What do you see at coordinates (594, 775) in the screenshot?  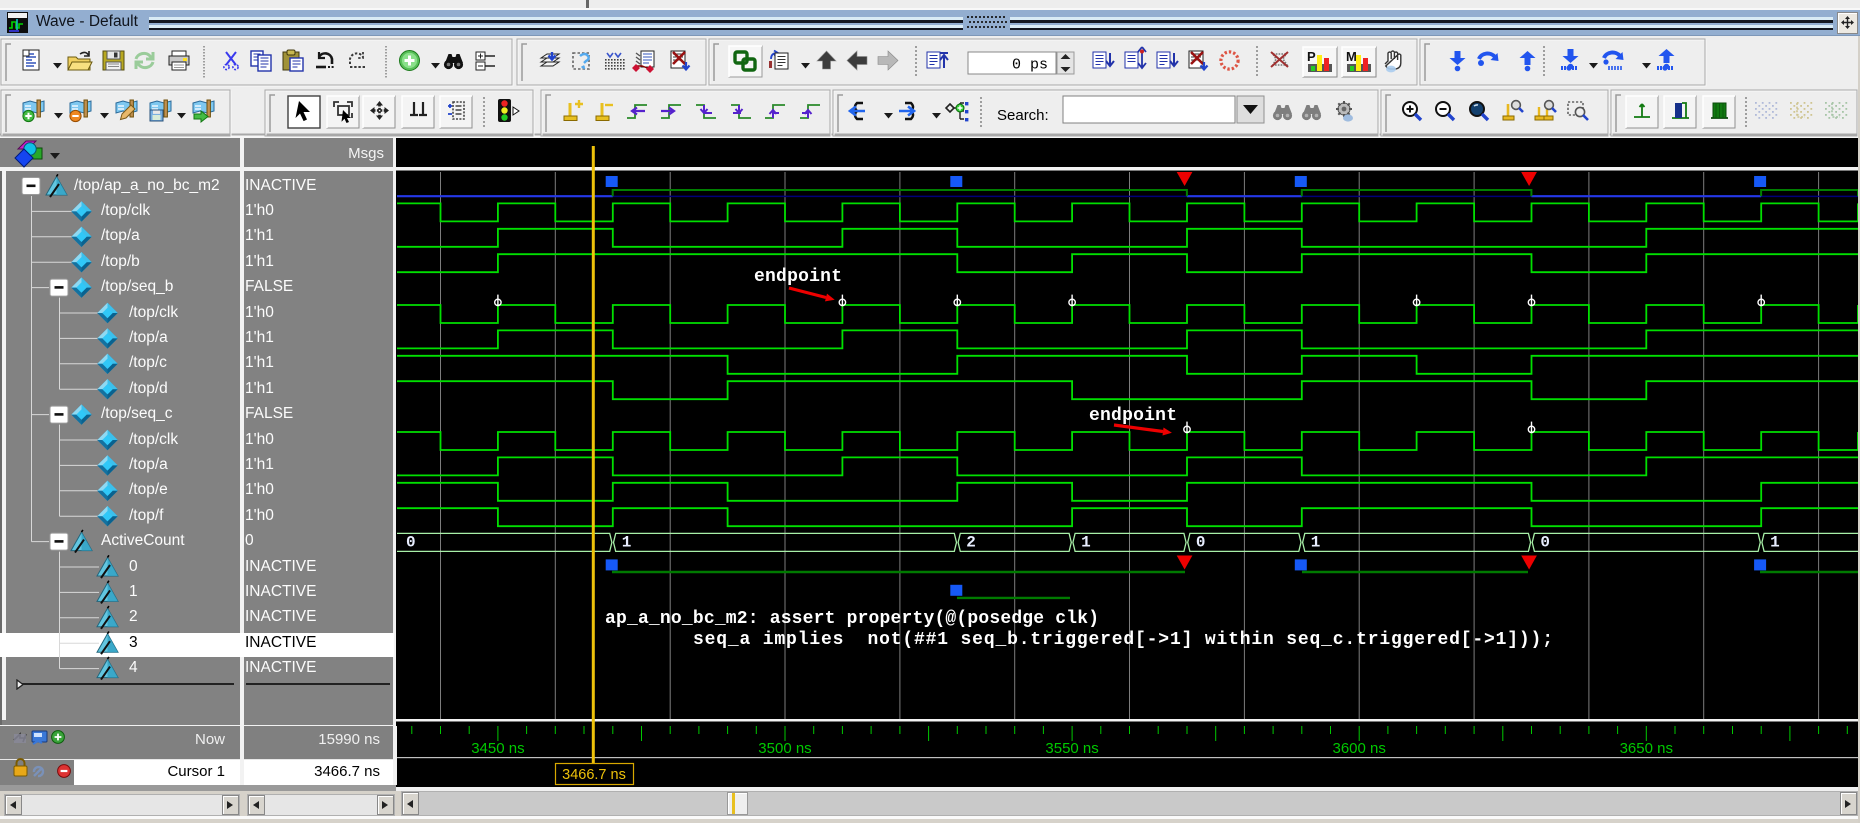 I see `svg-text: 3466.7 ns` at bounding box center [594, 775].